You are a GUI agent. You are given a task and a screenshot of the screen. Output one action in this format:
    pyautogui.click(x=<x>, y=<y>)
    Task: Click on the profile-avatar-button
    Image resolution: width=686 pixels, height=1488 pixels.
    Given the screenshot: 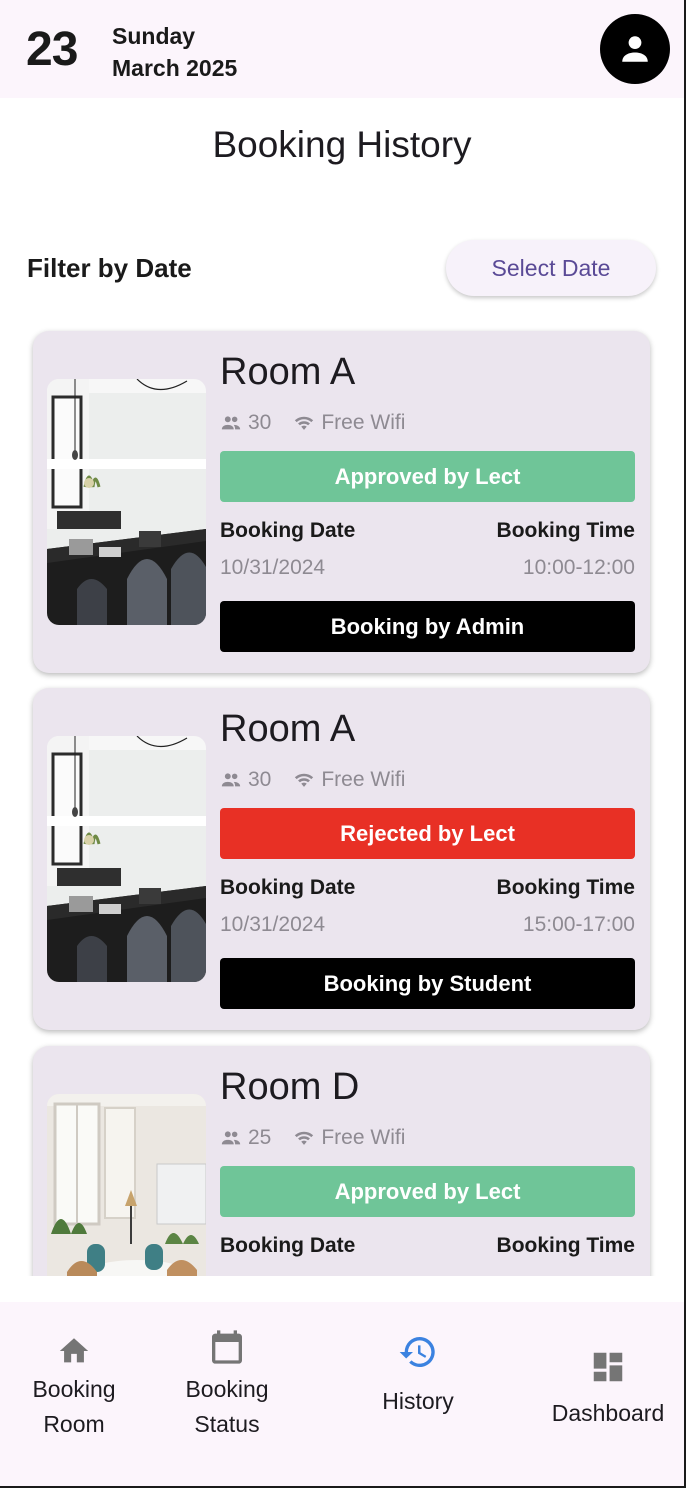 What is the action you would take?
    pyautogui.click(x=635, y=49)
    